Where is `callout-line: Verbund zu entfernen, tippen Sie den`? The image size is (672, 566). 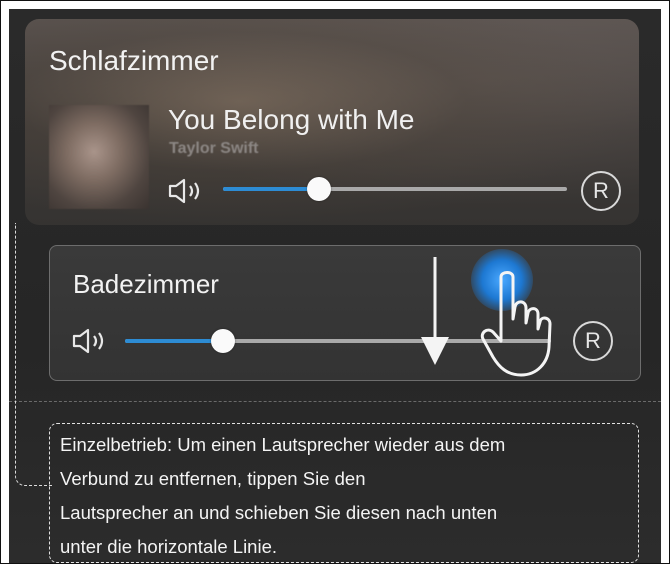
callout-line: Verbund zu entfernen, tippen Sie den is located at coordinates (213, 478).